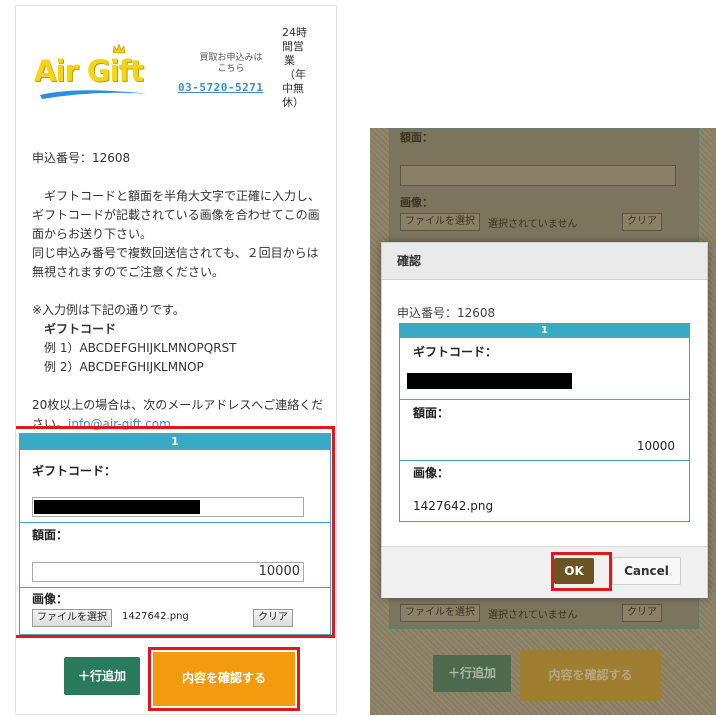 This screenshot has height=717, width=716. What do you see at coordinates (89, 71) in the screenshot?
I see `air-gift-logo: Air Gift` at bounding box center [89, 71].